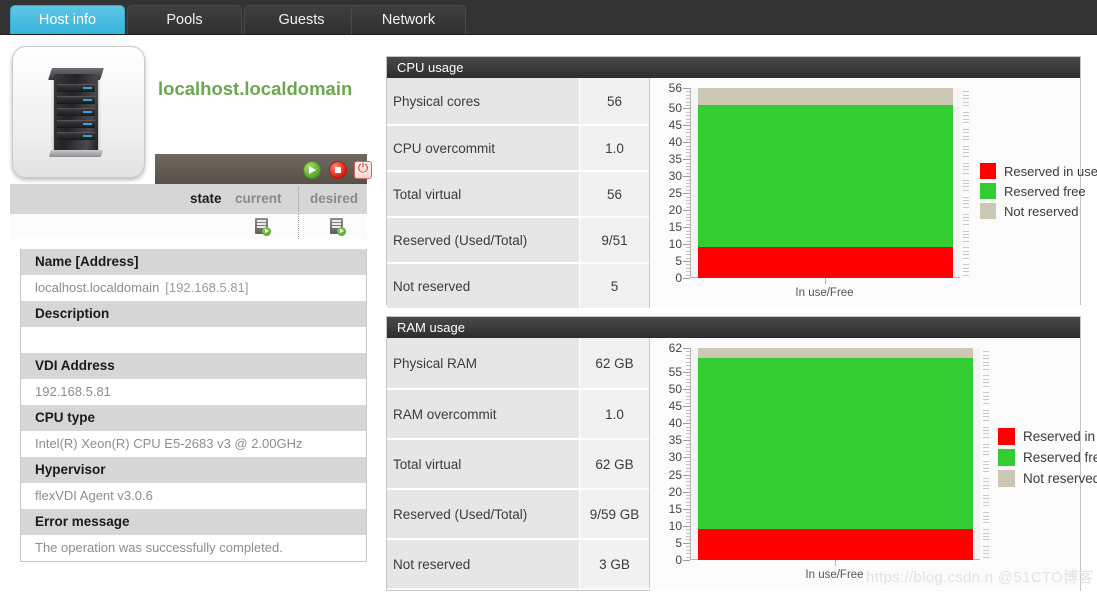 The image size is (1097, 599). Describe the element at coordinates (675, 159) in the screenshot. I see `y-axis-tick-label: 35` at that location.